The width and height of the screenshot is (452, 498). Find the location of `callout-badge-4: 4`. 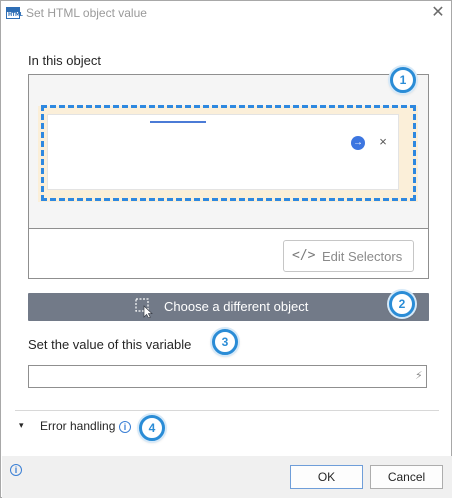

callout-badge-4: 4 is located at coordinates (152, 428).